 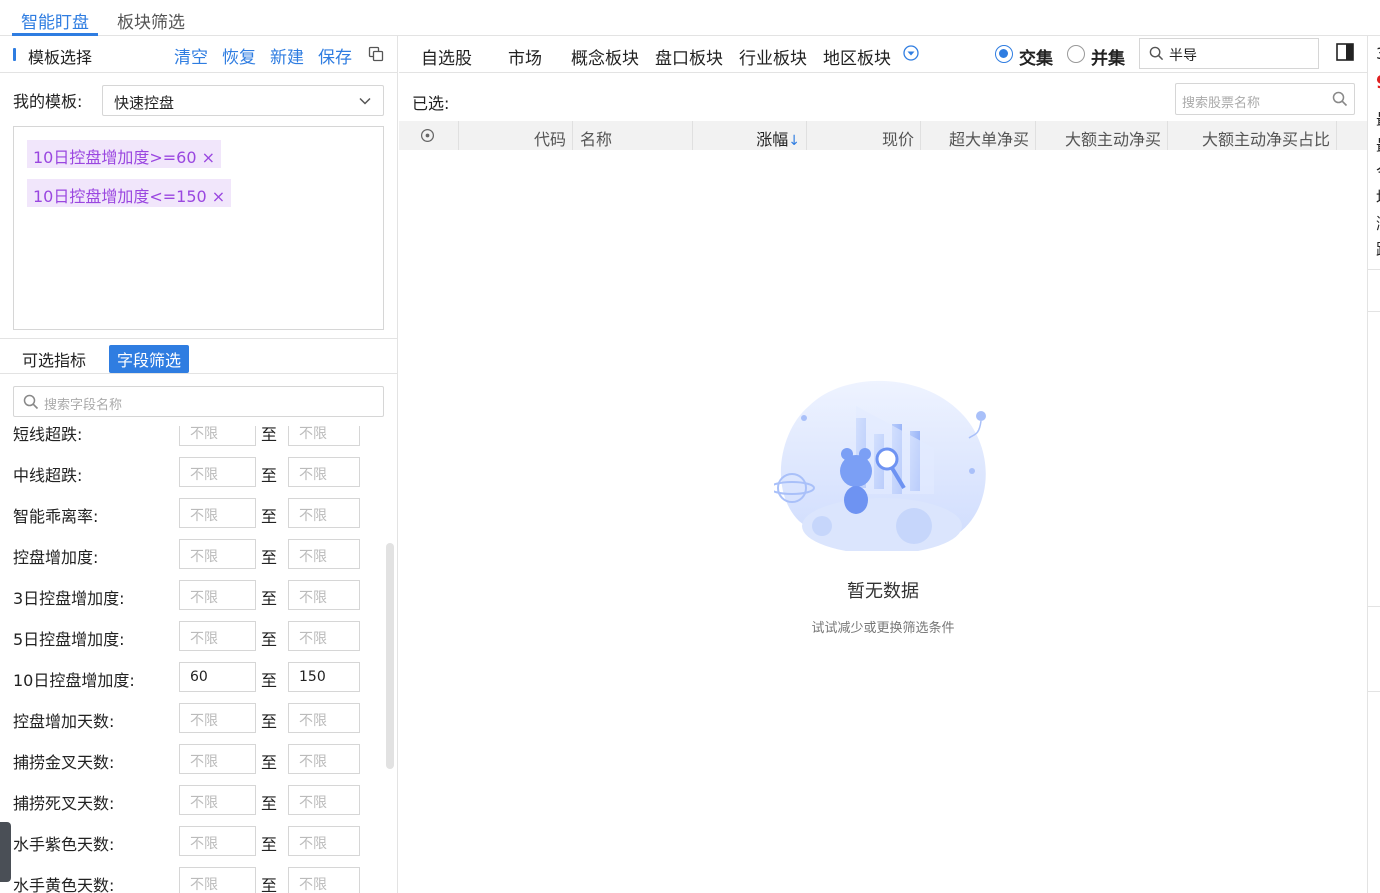 What do you see at coordinates (1221, 103) in the screenshot?
I see `stock-search-placeholder: 搜索股票名称` at bounding box center [1221, 103].